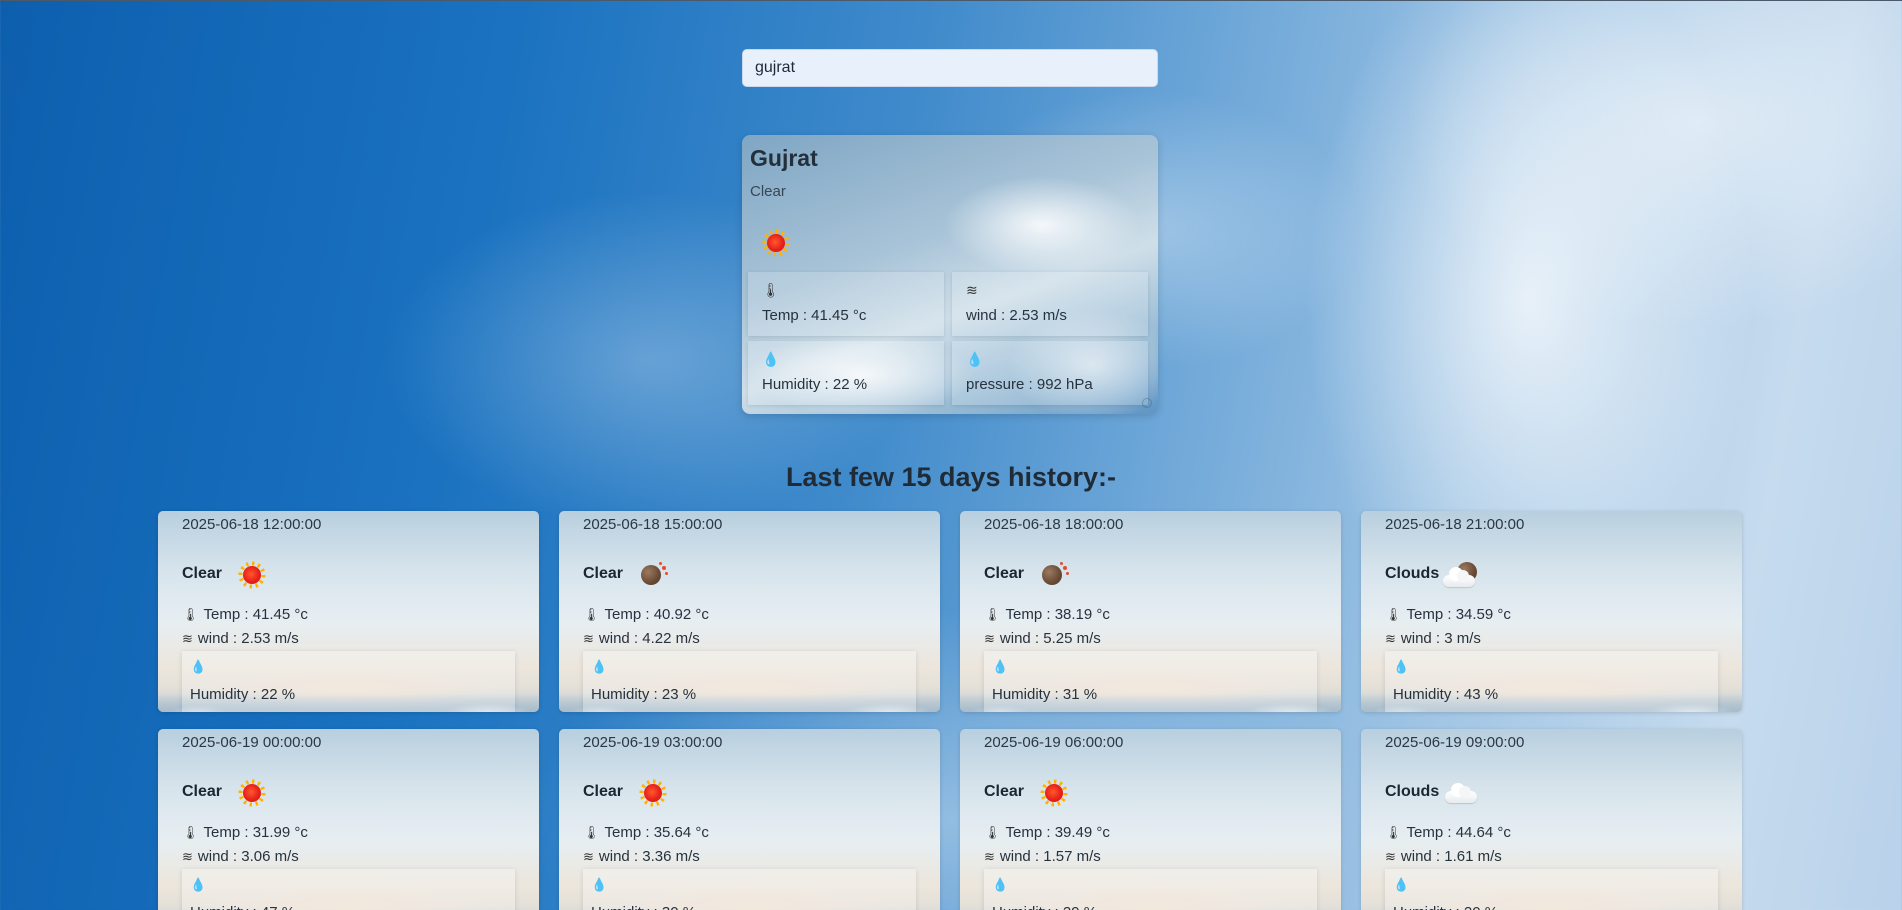 The image size is (1902, 910). I want to click on history-temp: 🌡 Temp : 34.59 °c, so click(1448, 614).